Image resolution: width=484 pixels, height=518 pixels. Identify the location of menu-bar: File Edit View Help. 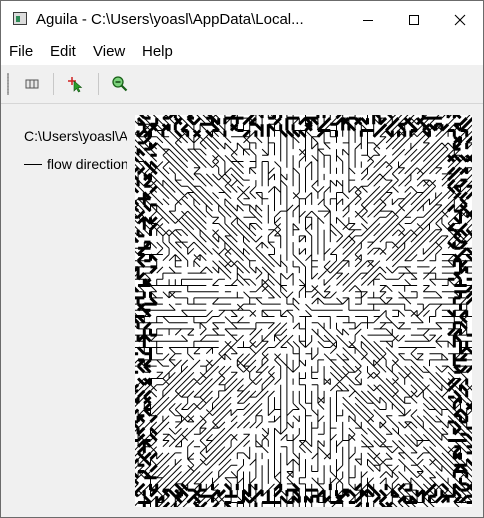
(242, 51).